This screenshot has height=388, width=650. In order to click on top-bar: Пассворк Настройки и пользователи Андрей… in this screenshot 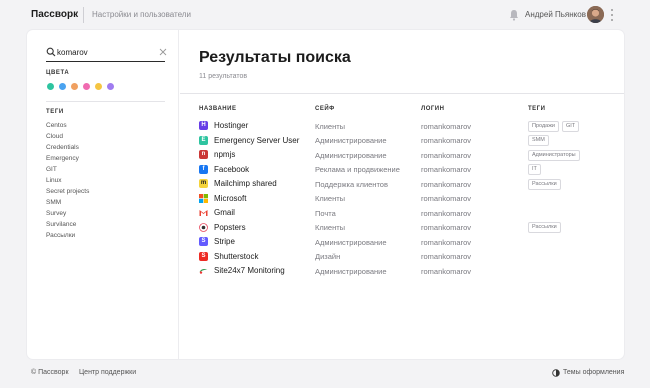, I will do `click(325, 15)`.